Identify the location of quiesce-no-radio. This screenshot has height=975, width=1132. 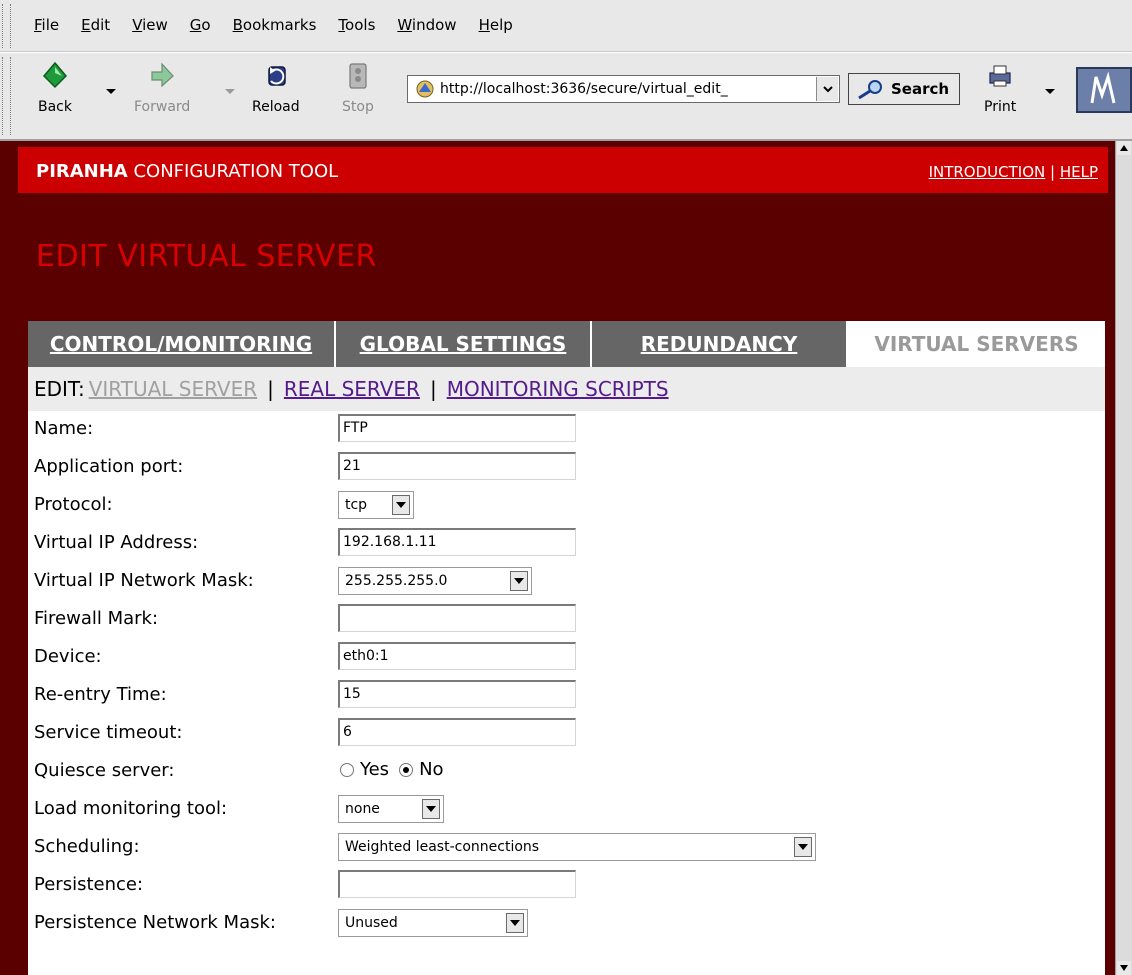
(406, 769).